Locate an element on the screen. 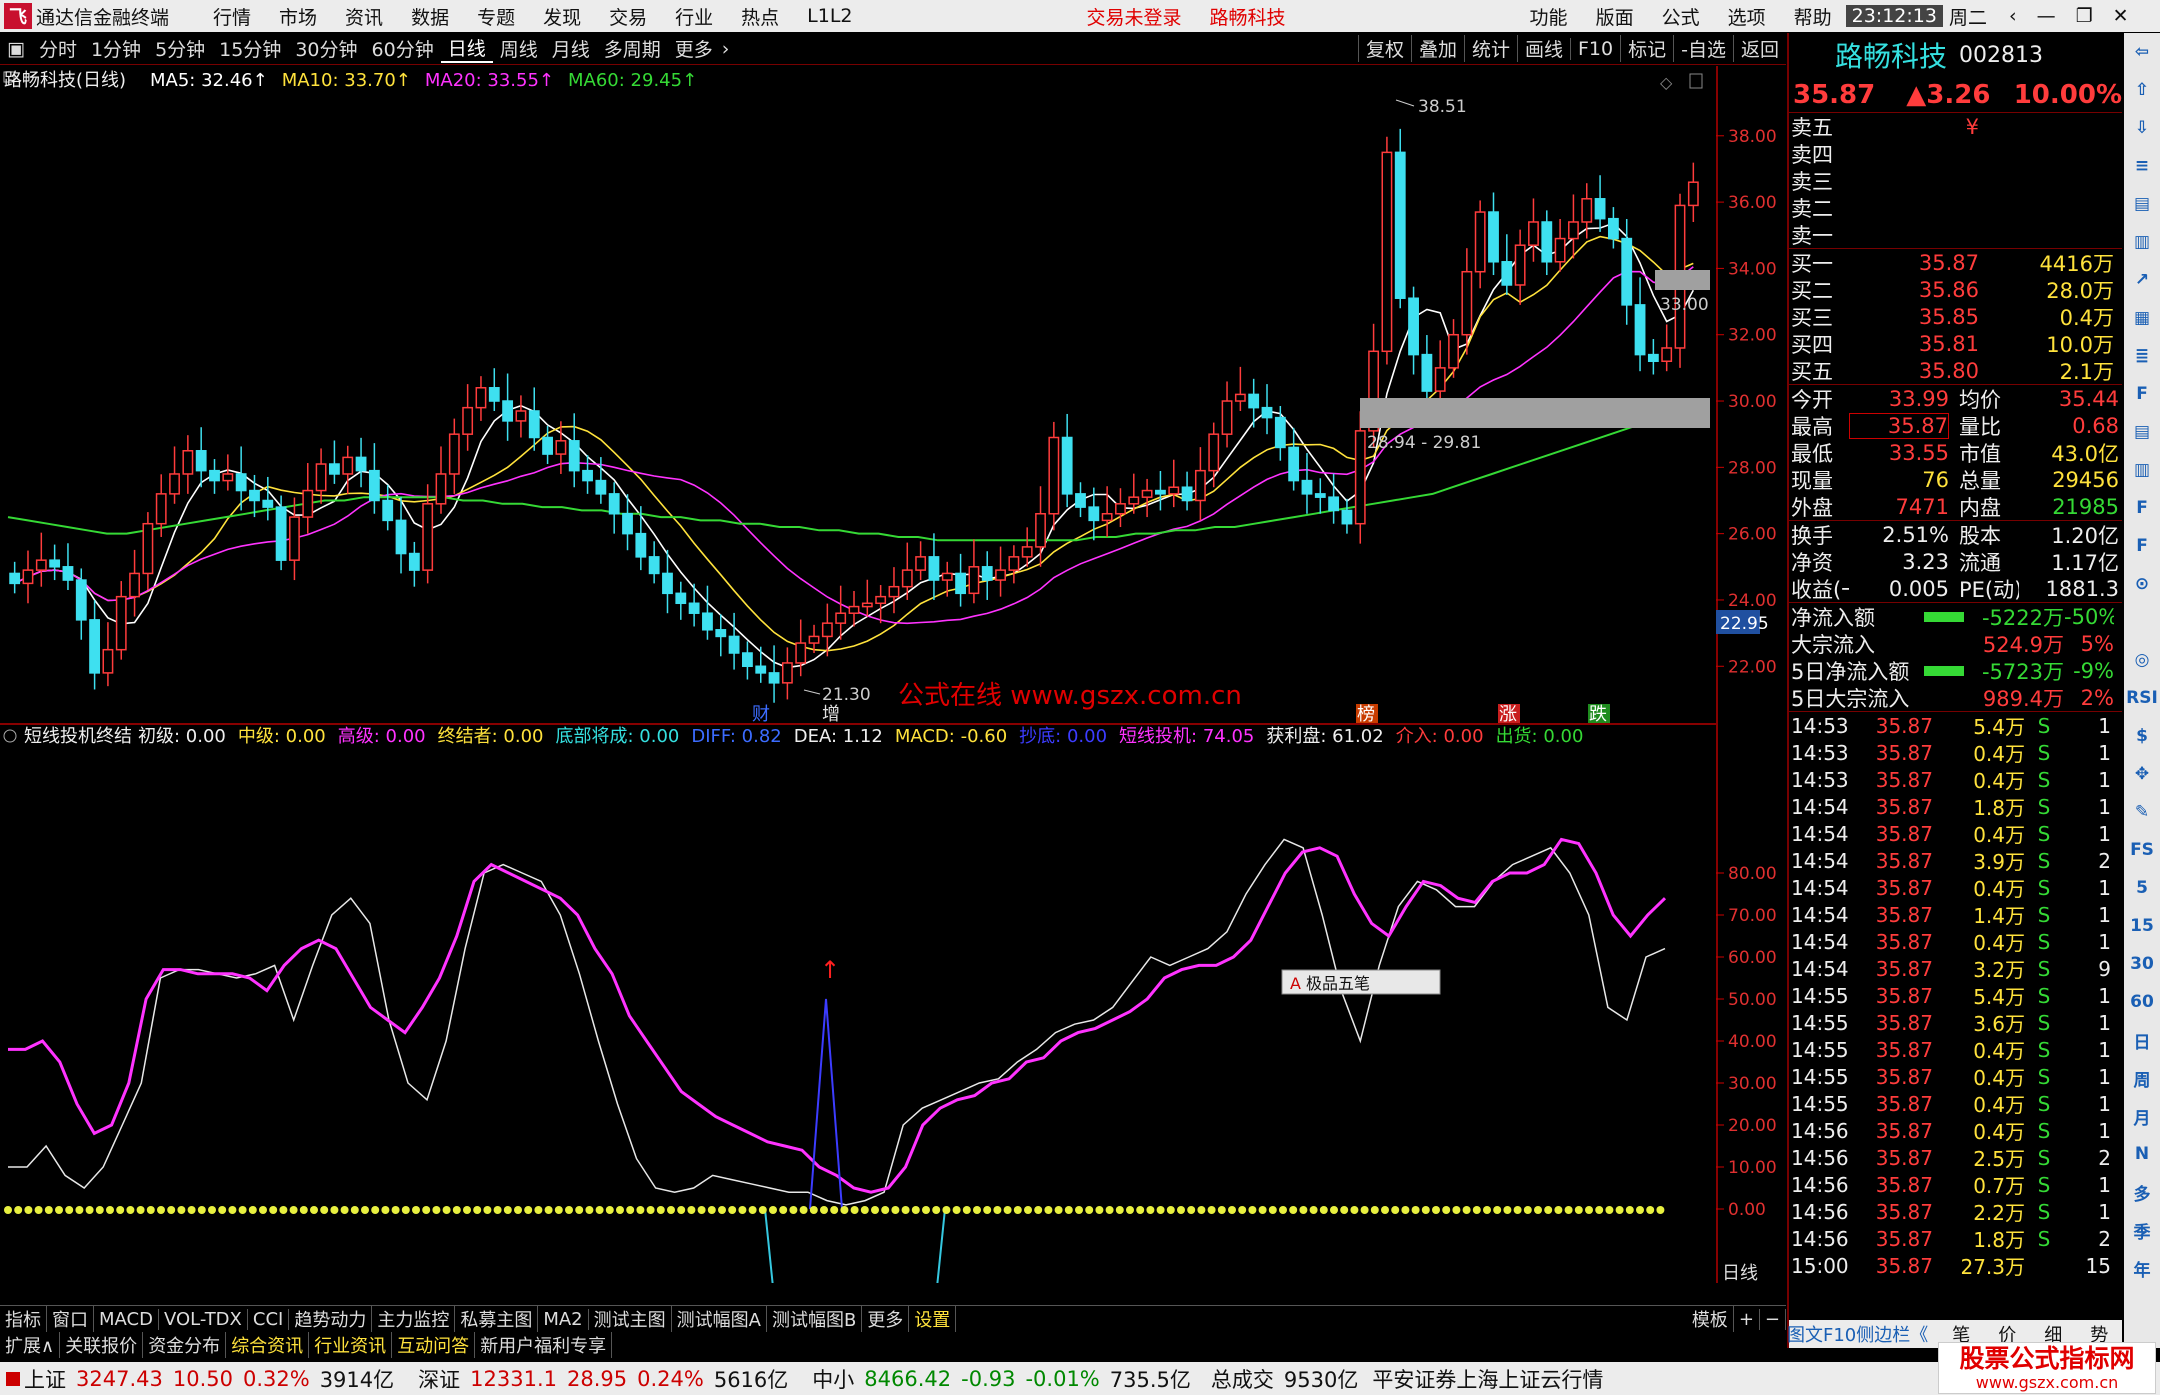 Image resolution: width=2160 pixels, height=1395 pixels. tick-row: 14:54 35.87 3.9万 S 2 is located at coordinates (1955, 861).